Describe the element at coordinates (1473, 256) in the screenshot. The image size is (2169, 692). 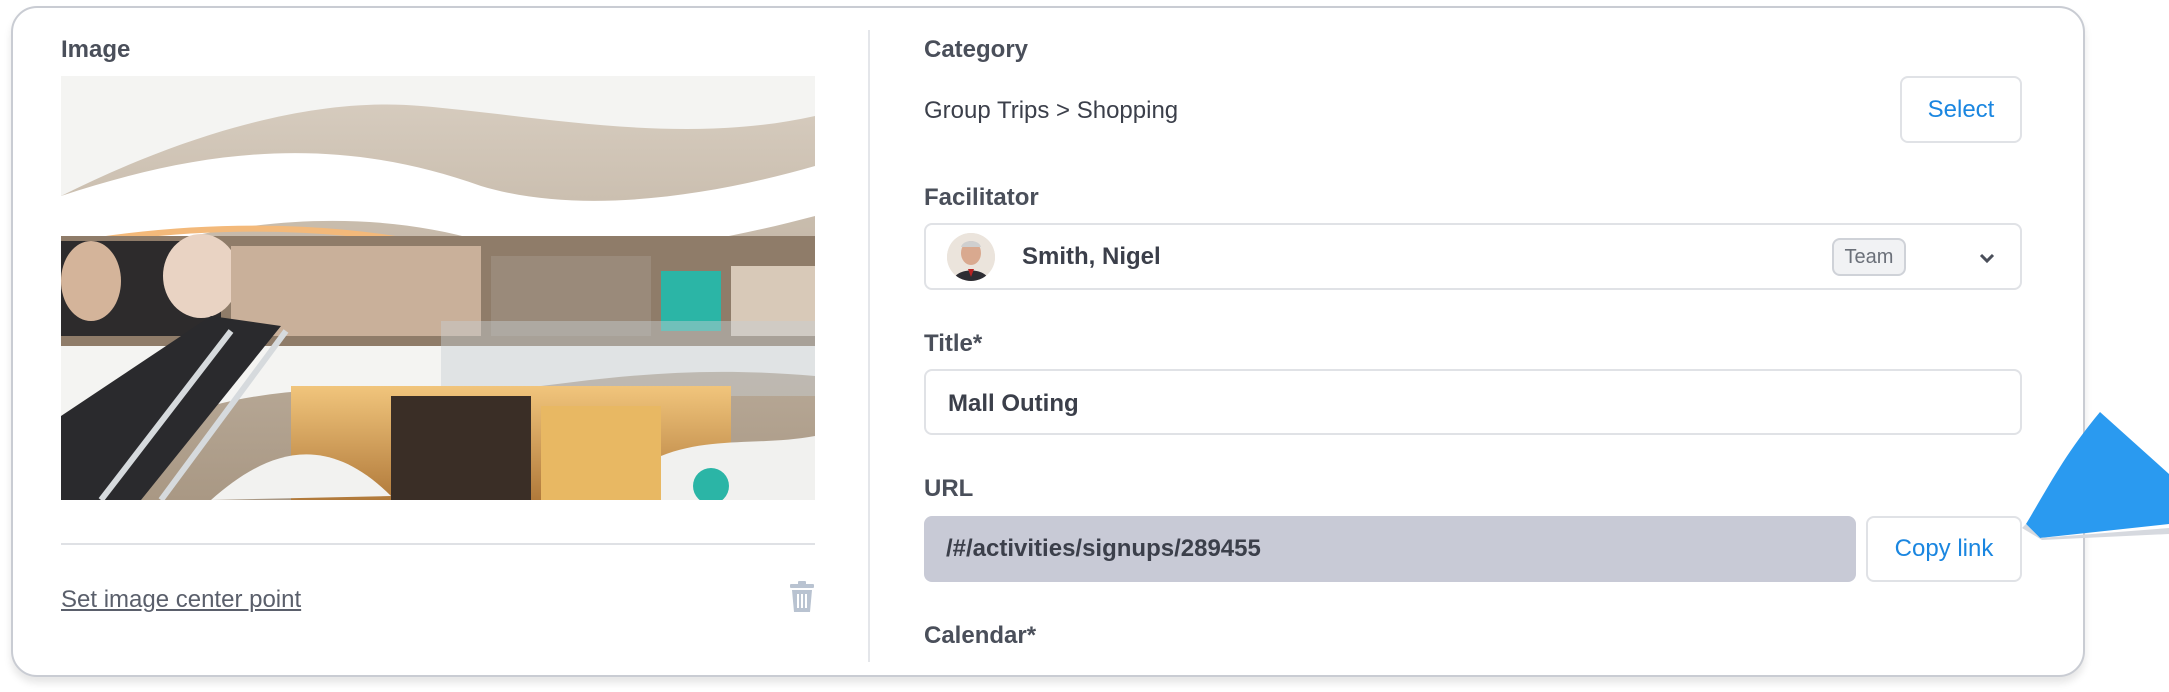
I see `facilitator-select: Smith, Nigel Team` at that location.